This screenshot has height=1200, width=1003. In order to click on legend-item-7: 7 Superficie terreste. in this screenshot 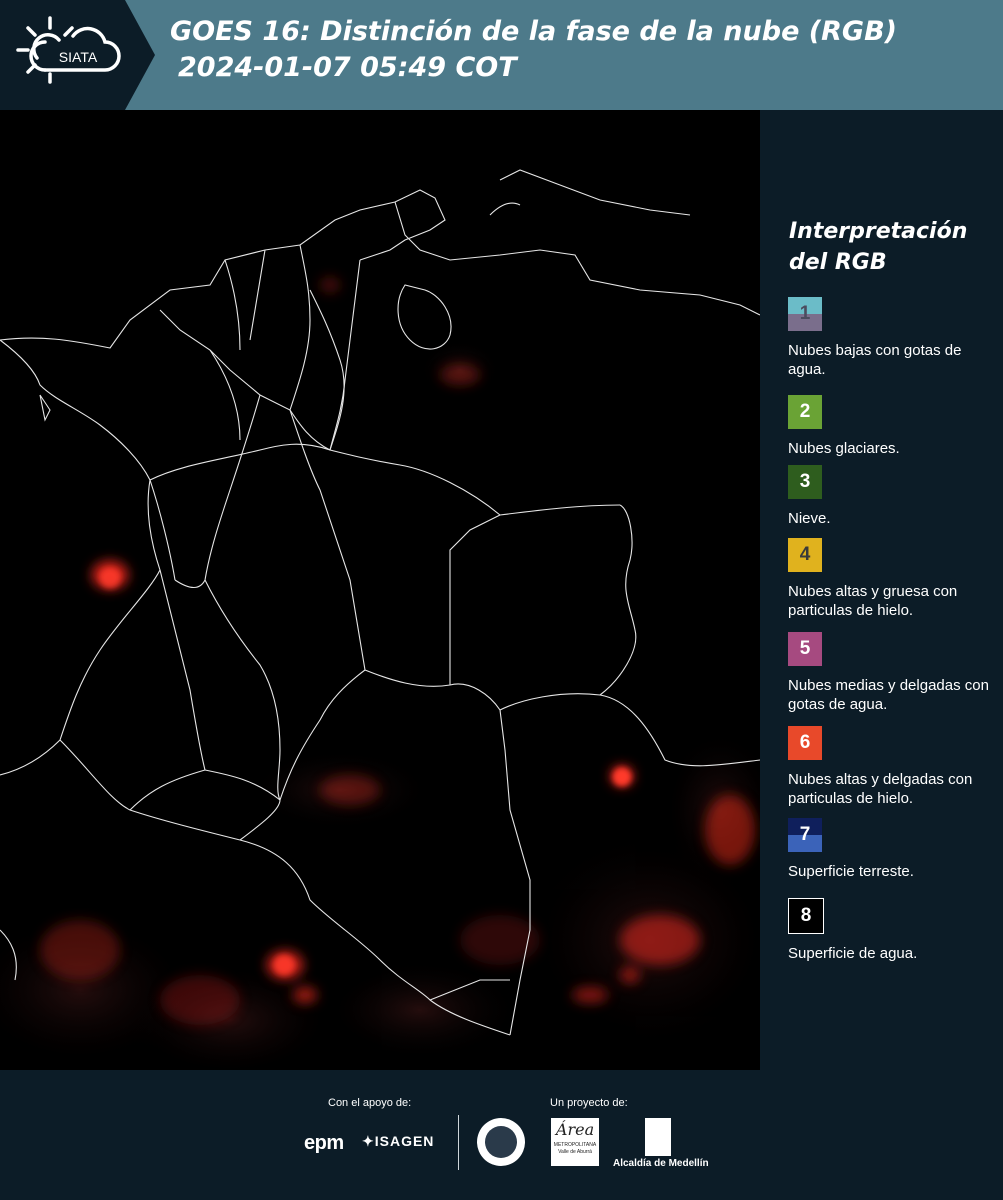, I will do `click(893, 849)`.